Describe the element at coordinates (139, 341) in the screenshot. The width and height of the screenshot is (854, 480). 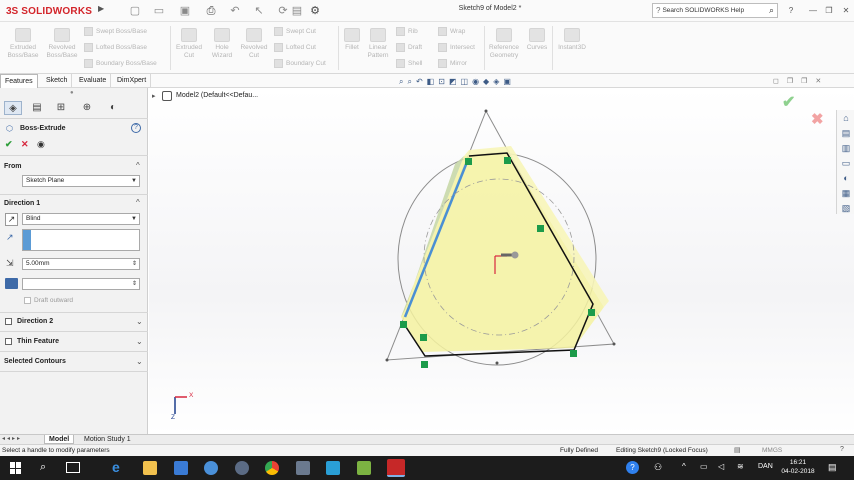
I see `expand-thin-feature-icon: ⌄` at that location.